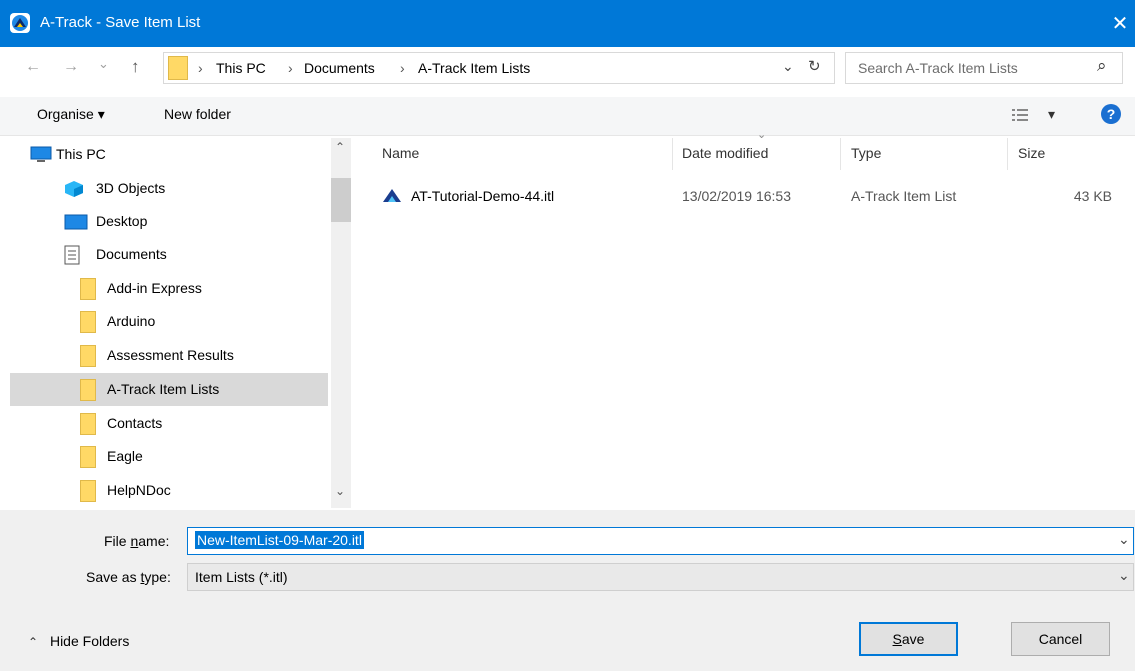 This screenshot has width=1135, height=671. I want to click on sidebar-item-a-track-item-lists: A-Track Item Lists, so click(169, 389).